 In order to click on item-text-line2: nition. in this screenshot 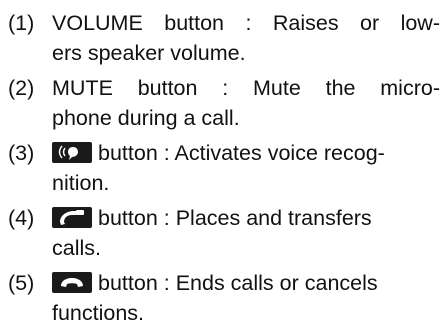, I will do `click(81, 183)`.